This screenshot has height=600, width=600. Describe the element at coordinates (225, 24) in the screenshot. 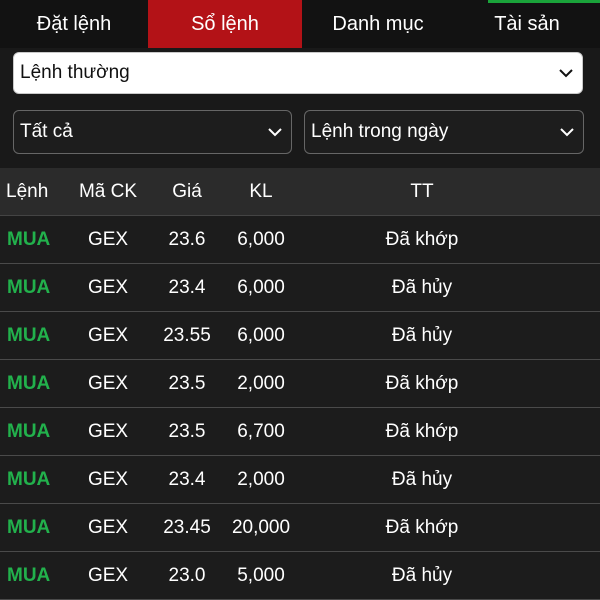

I see `tab-so-lenh: Sổ lệnh` at that location.